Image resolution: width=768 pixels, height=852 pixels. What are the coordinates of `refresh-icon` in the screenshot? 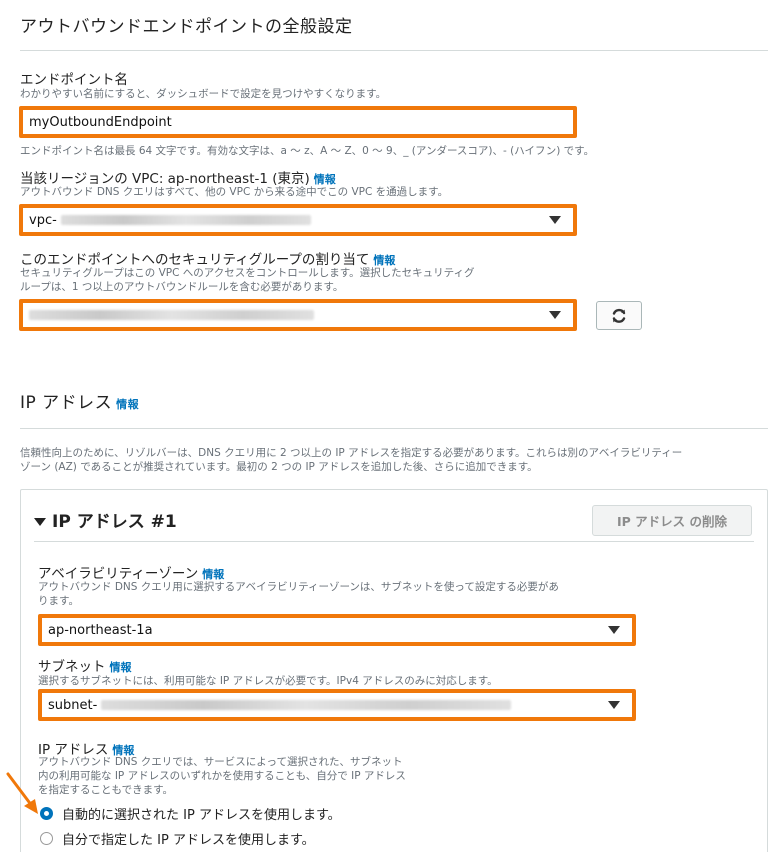 It's located at (619, 315).